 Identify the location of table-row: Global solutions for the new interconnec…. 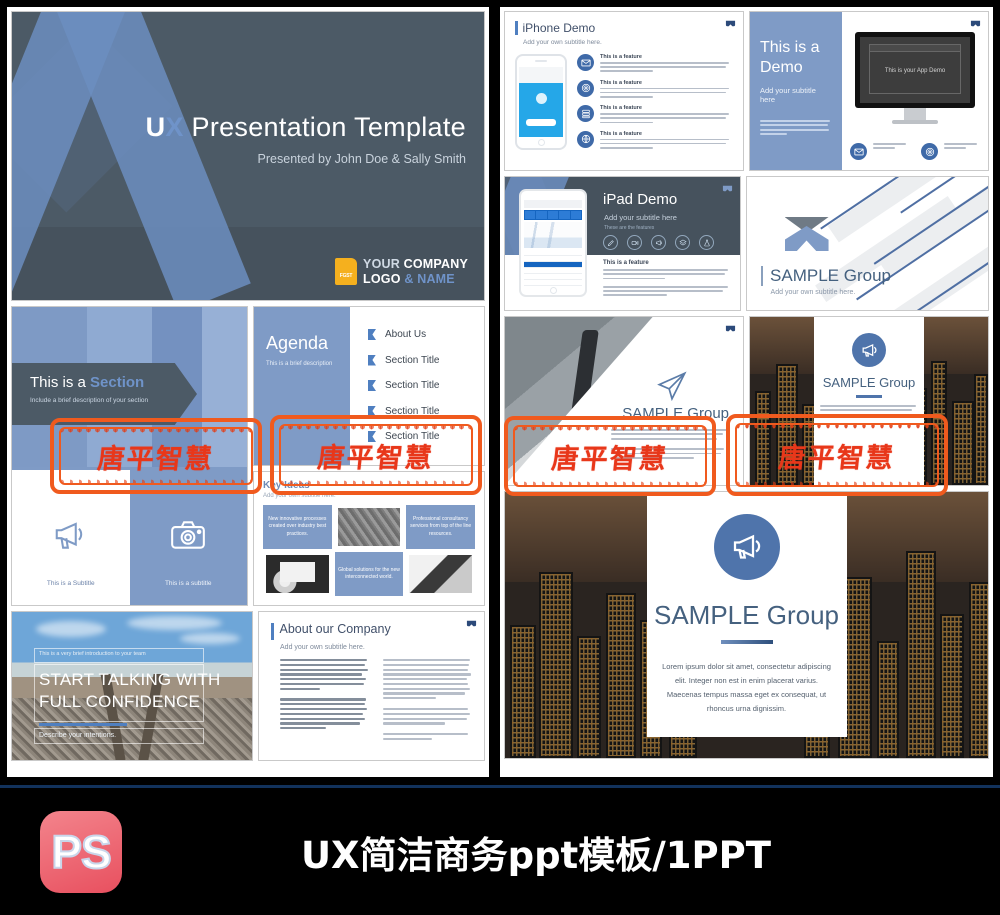
(369, 574).